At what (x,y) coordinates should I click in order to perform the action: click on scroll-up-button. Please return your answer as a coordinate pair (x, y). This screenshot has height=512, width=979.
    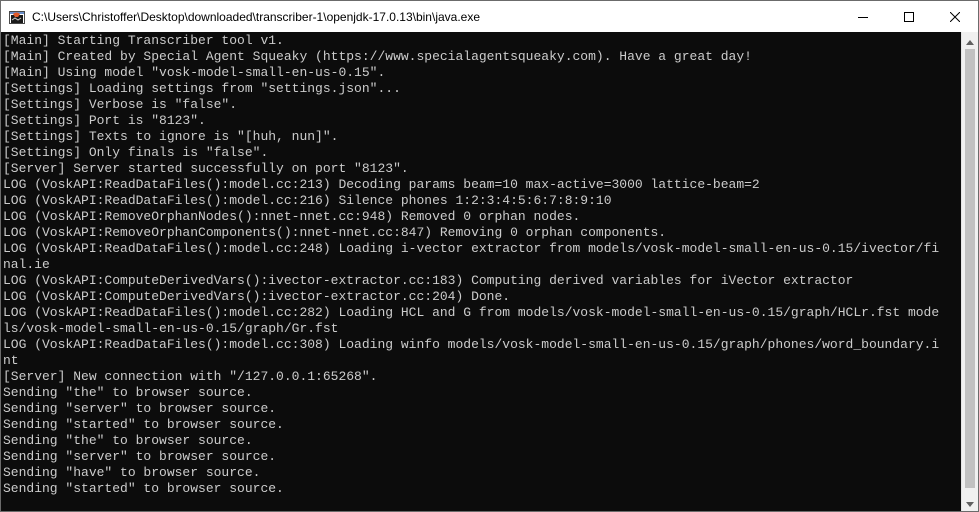
    Looking at the image, I should click on (970, 40).